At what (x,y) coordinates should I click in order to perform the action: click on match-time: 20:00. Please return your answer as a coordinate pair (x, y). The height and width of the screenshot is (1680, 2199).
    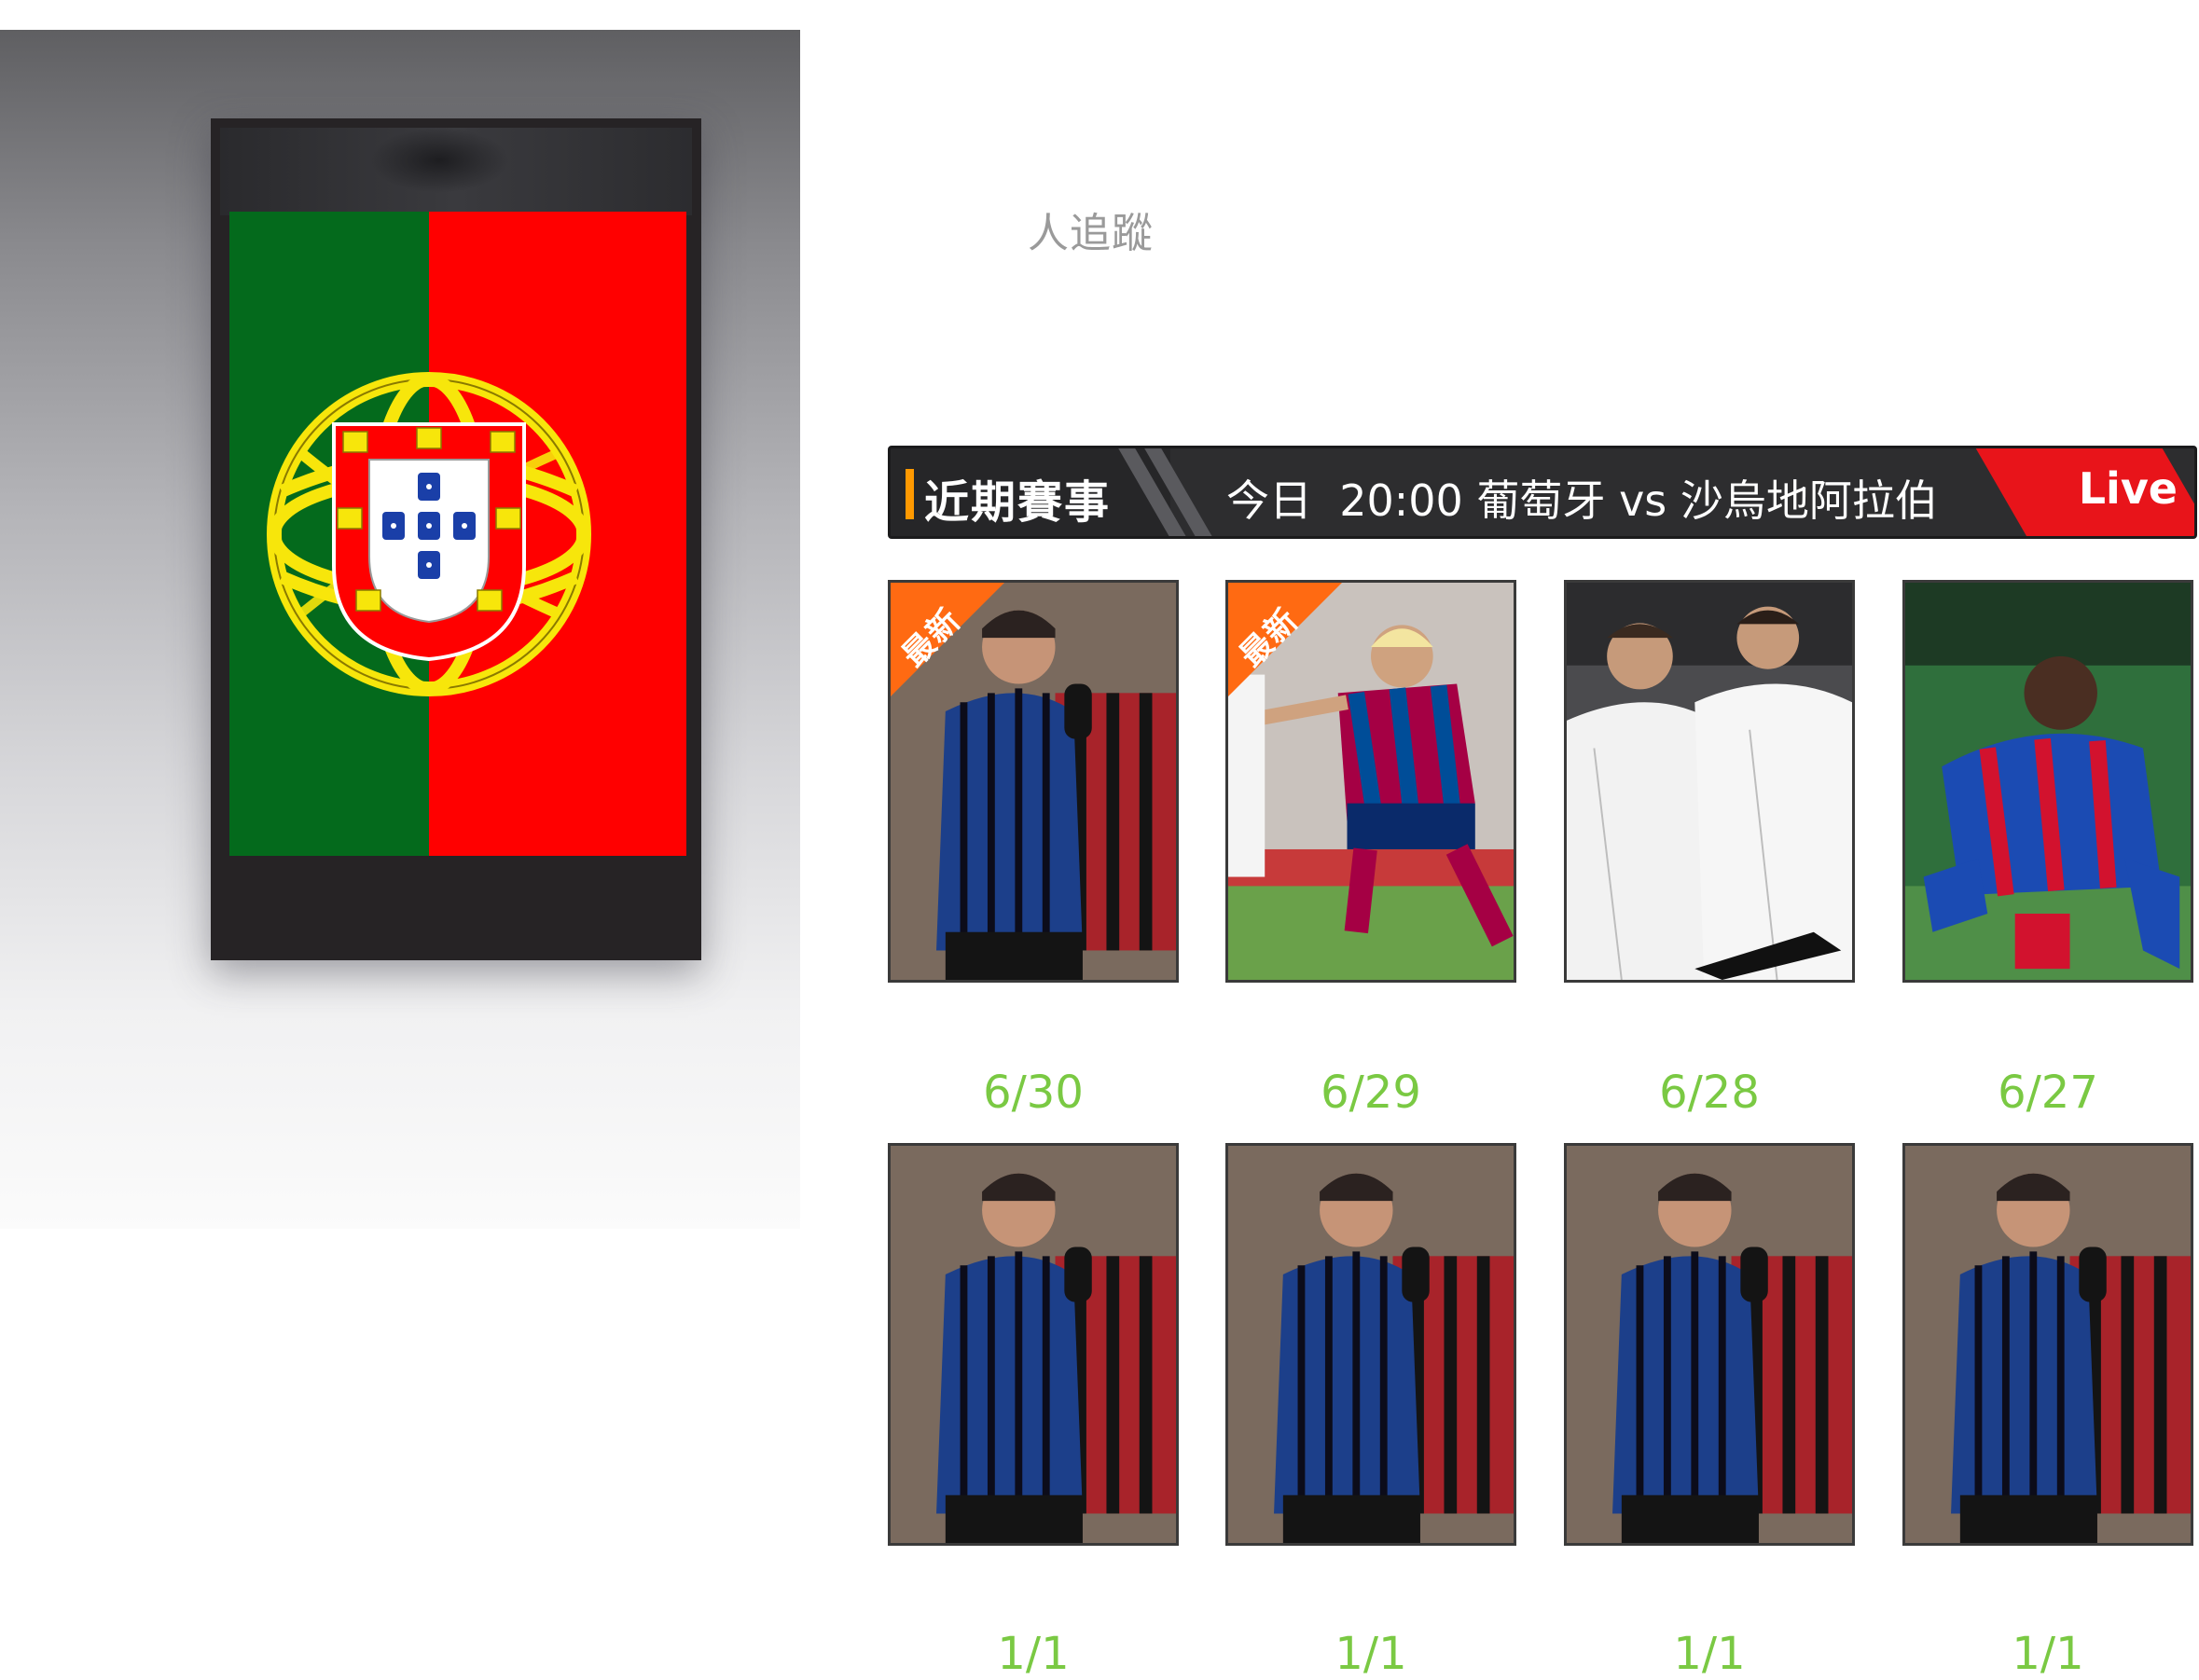
    Looking at the image, I should click on (1401, 500).